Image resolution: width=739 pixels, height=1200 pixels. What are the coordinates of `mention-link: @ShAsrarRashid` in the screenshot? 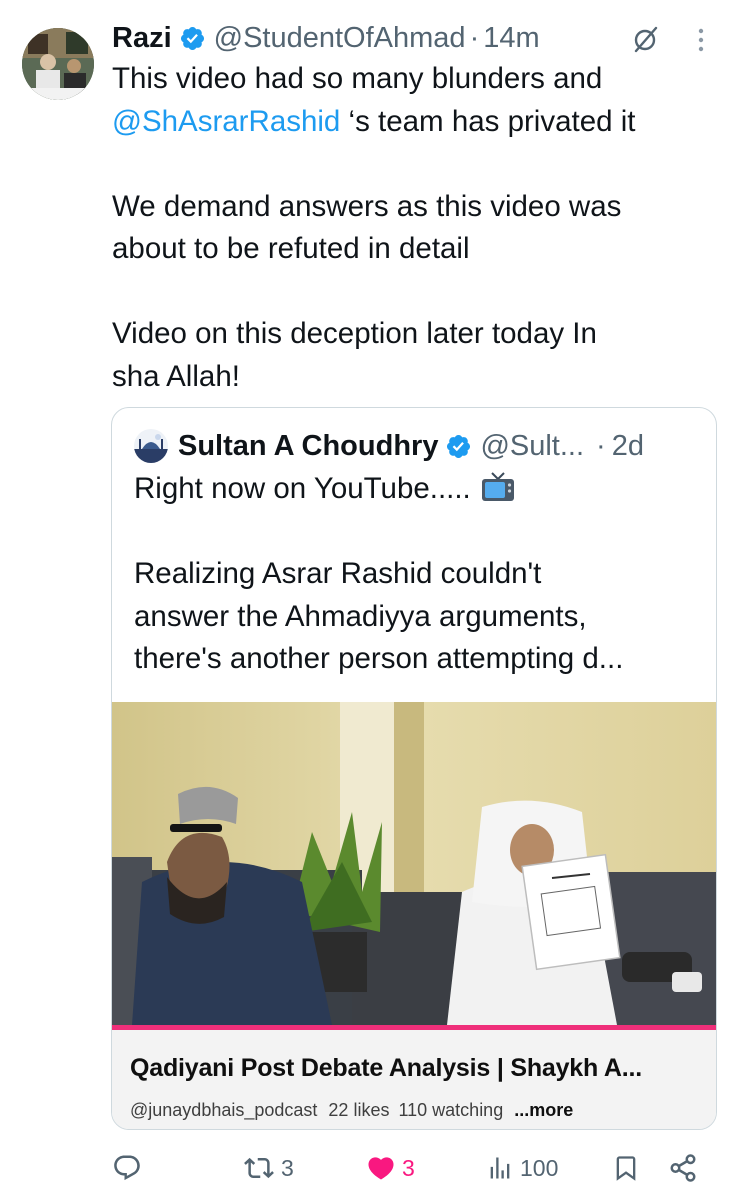 It's located at (226, 121).